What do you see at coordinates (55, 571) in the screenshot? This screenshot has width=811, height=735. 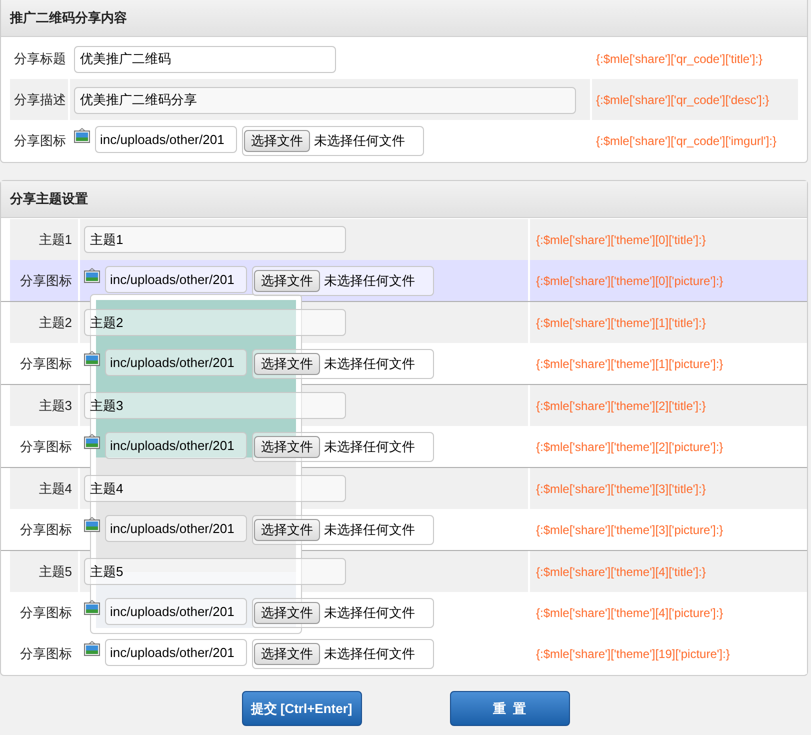 I see `field-label: 主题5` at bounding box center [55, 571].